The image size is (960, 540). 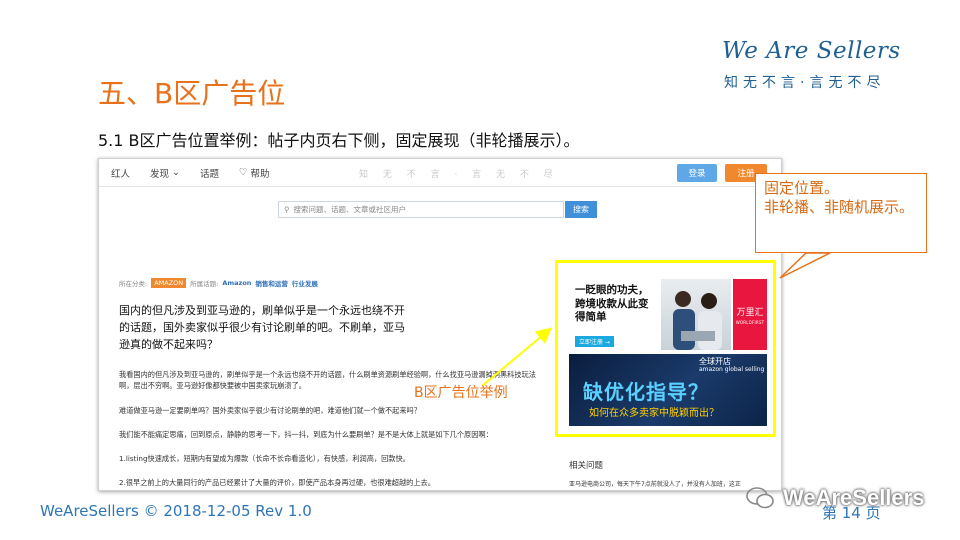 What do you see at coordinates (176, 511) in the screenshot?
I see `footer-copyright: WeAreSellers © 2018-12-05 Rev 1.0` at bounding box center [176, 511].